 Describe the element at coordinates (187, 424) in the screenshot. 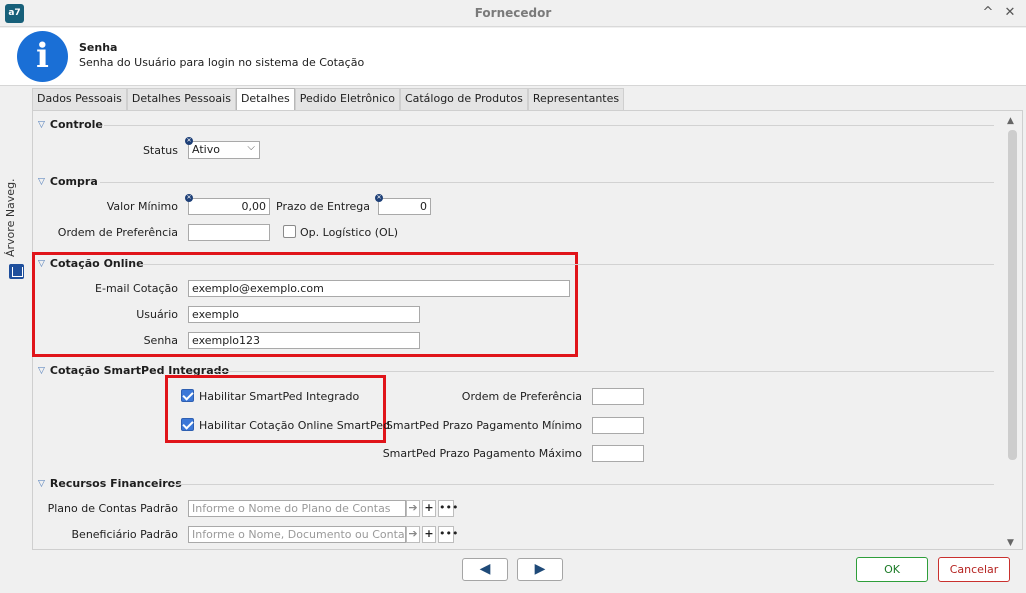

I see `habilitar-cotacao-online-checkbox` at that location.